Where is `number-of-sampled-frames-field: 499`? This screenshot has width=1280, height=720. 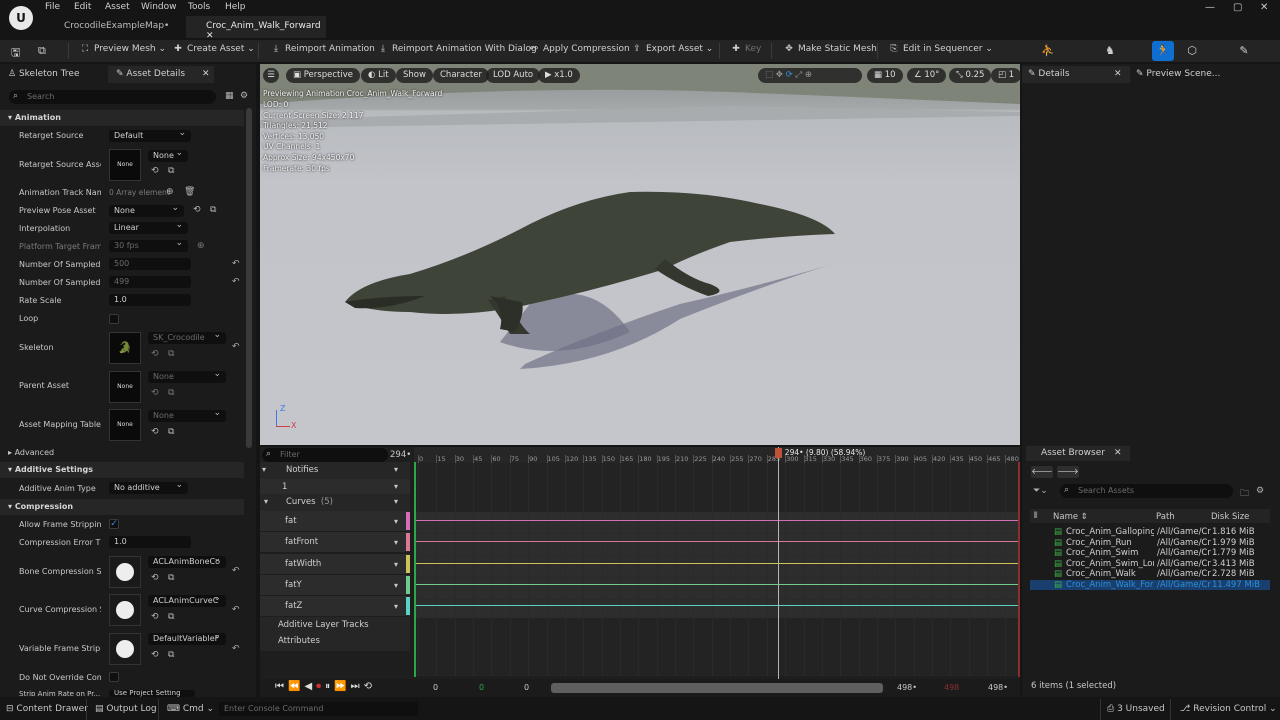 number-of-sampled-frames-field: 499 is located at coordinates (150, 282).